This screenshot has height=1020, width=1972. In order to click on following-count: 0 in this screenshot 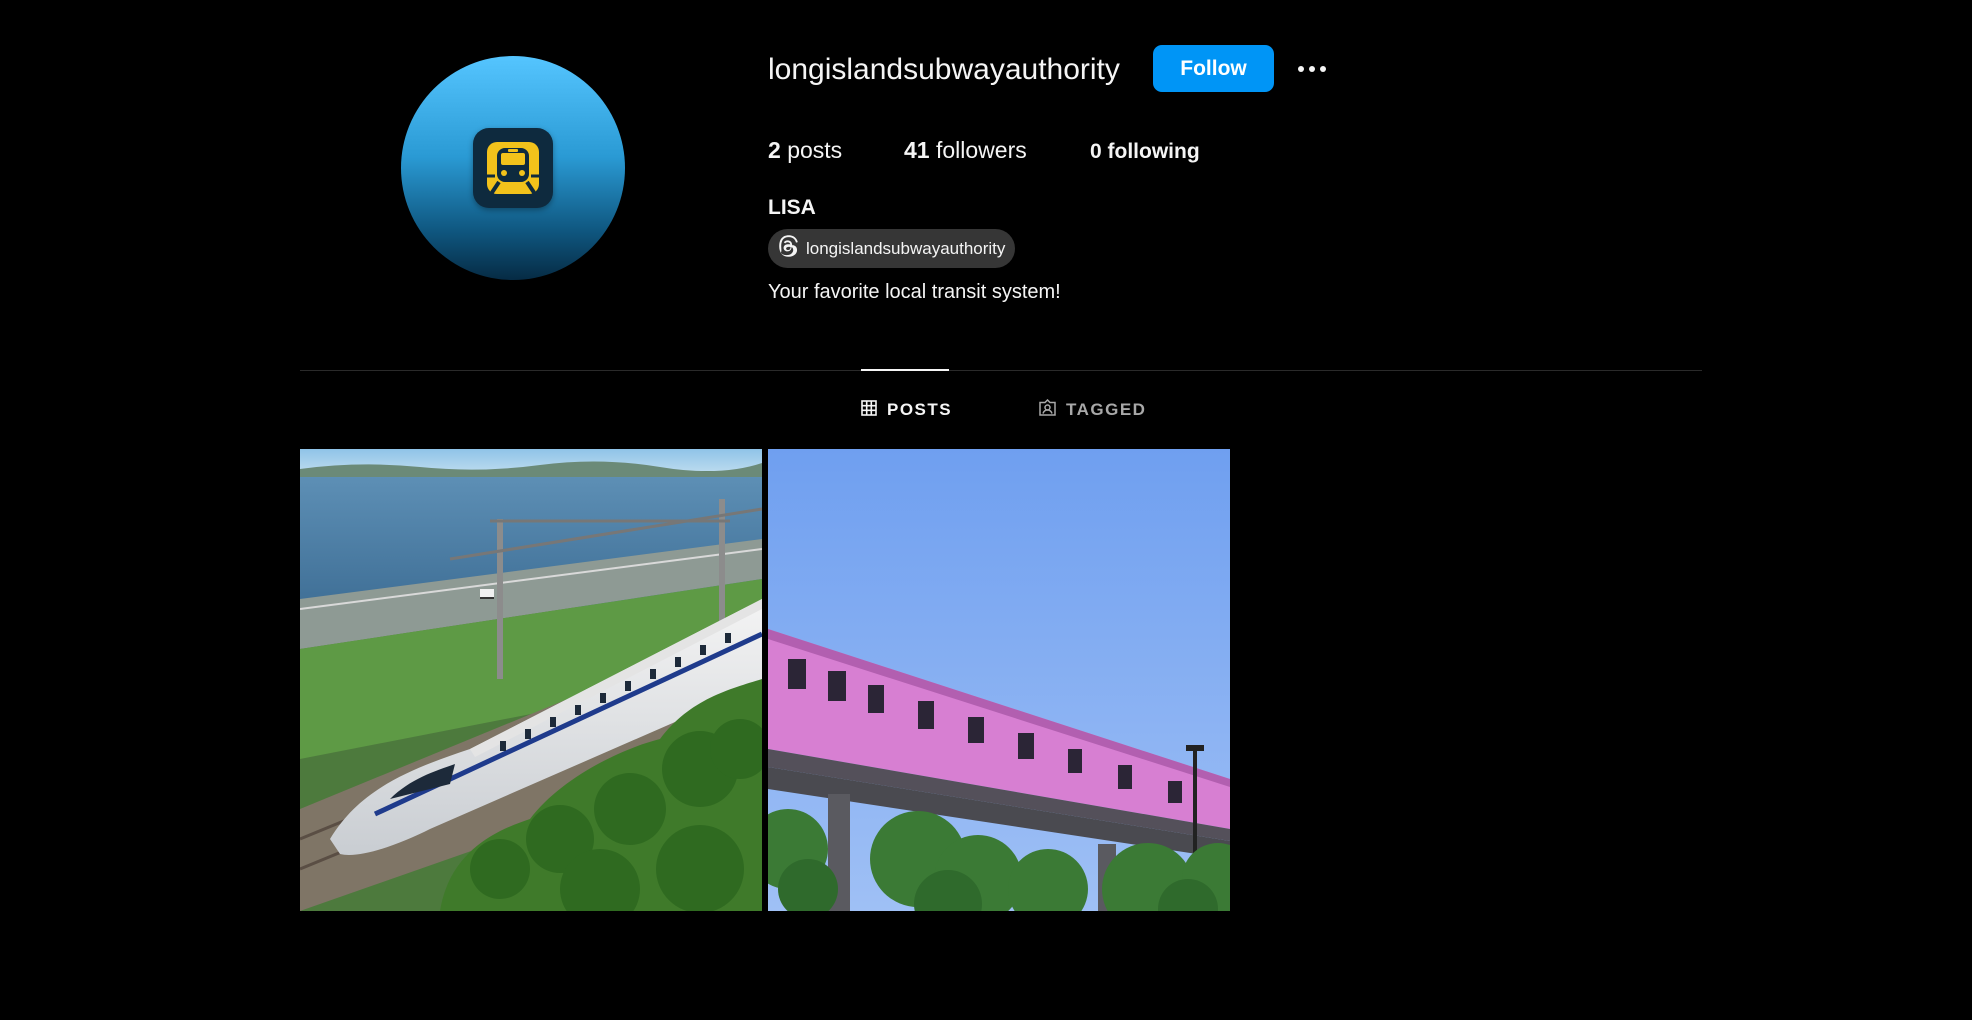, I will do `click(1096, 151)`.